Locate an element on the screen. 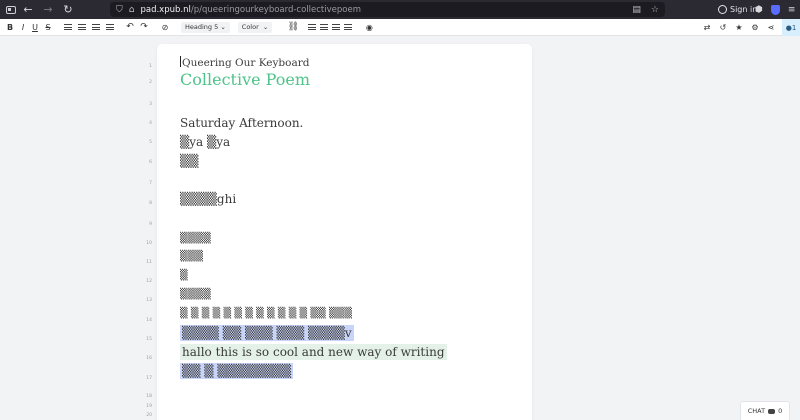 This screenshot has height=420, width=800. line-number: 16 is located at coordinates (149, 358).